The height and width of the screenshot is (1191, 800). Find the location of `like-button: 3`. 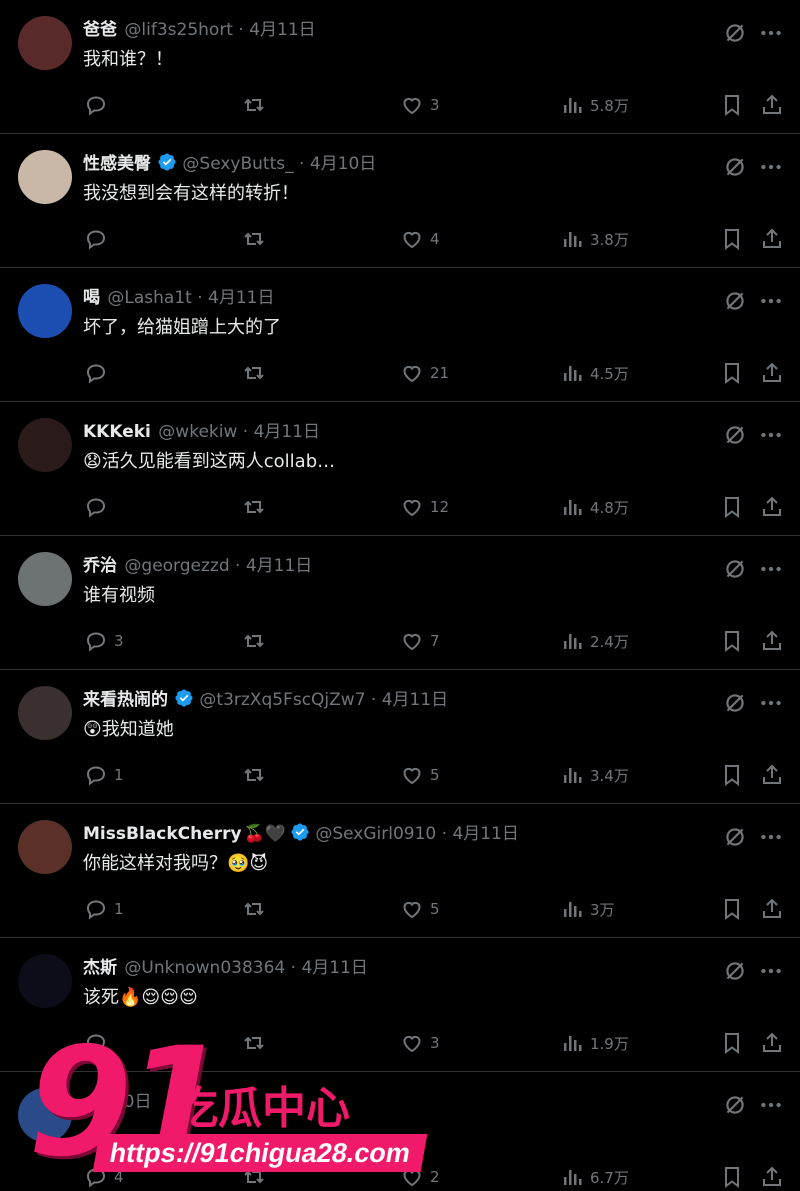

like-button: 3 is located at coordinates (420, 105).